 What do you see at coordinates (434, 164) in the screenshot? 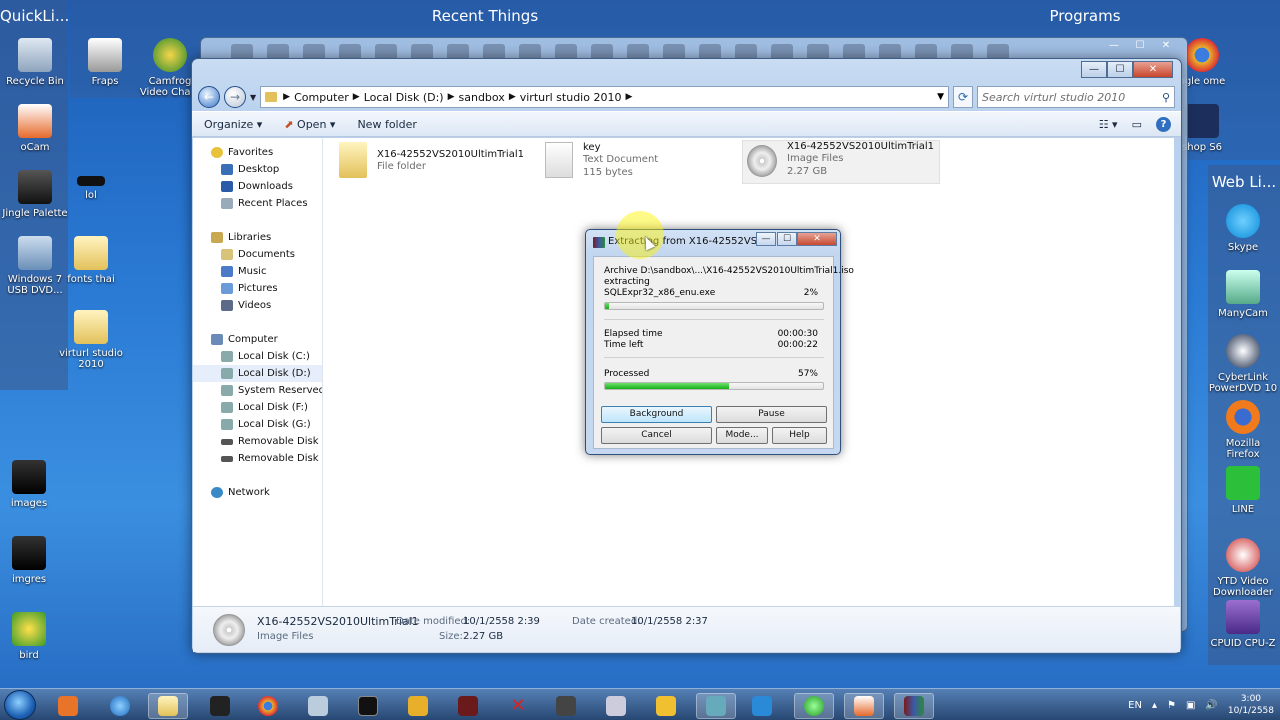
I see `file-item-folder: X16-42552VS2010UltimTrial1 File folder` at bounding box center [434, 164].